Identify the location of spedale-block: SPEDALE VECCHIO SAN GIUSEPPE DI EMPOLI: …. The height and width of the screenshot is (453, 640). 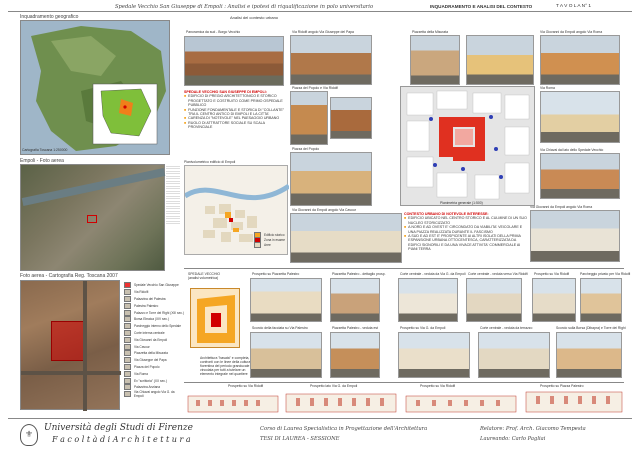
(236, 110).